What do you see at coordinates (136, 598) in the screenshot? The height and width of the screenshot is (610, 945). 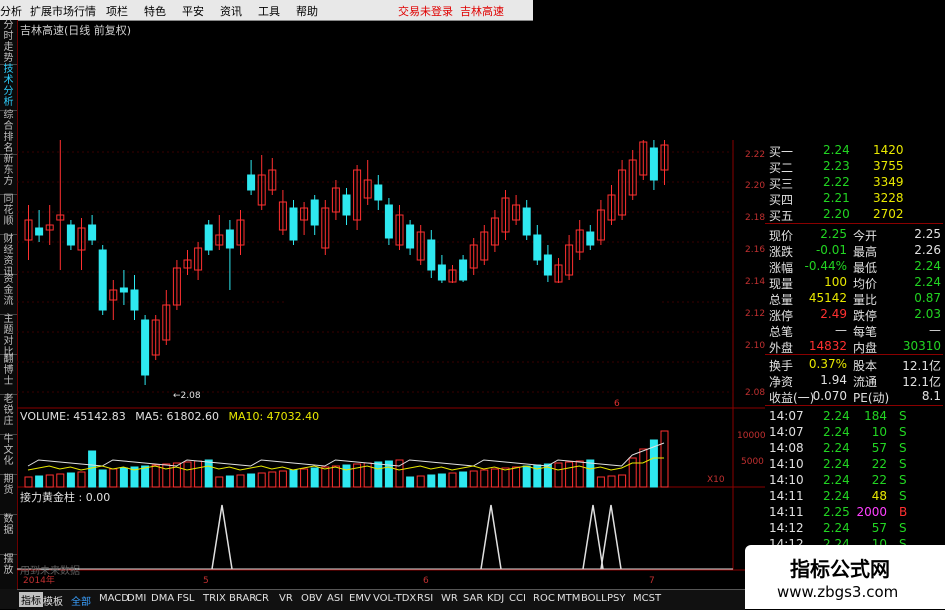 I see `tab-dmi: DMI` at bounding box center [136, 598].